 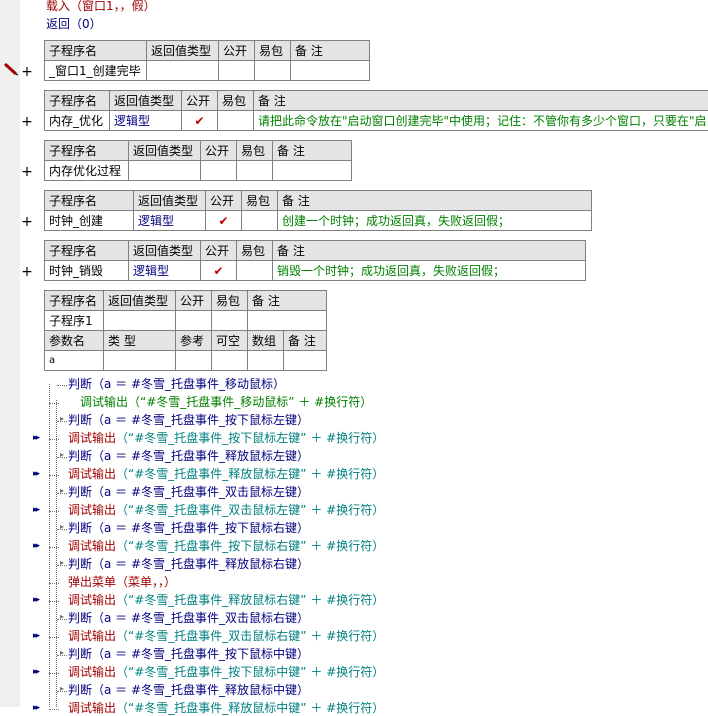 I want to click on debug-output-statement: 调试输出（“#冬雪_托盘事件_双击鼠标左键” ＋ #换行符）, so click(x=226, y=510).